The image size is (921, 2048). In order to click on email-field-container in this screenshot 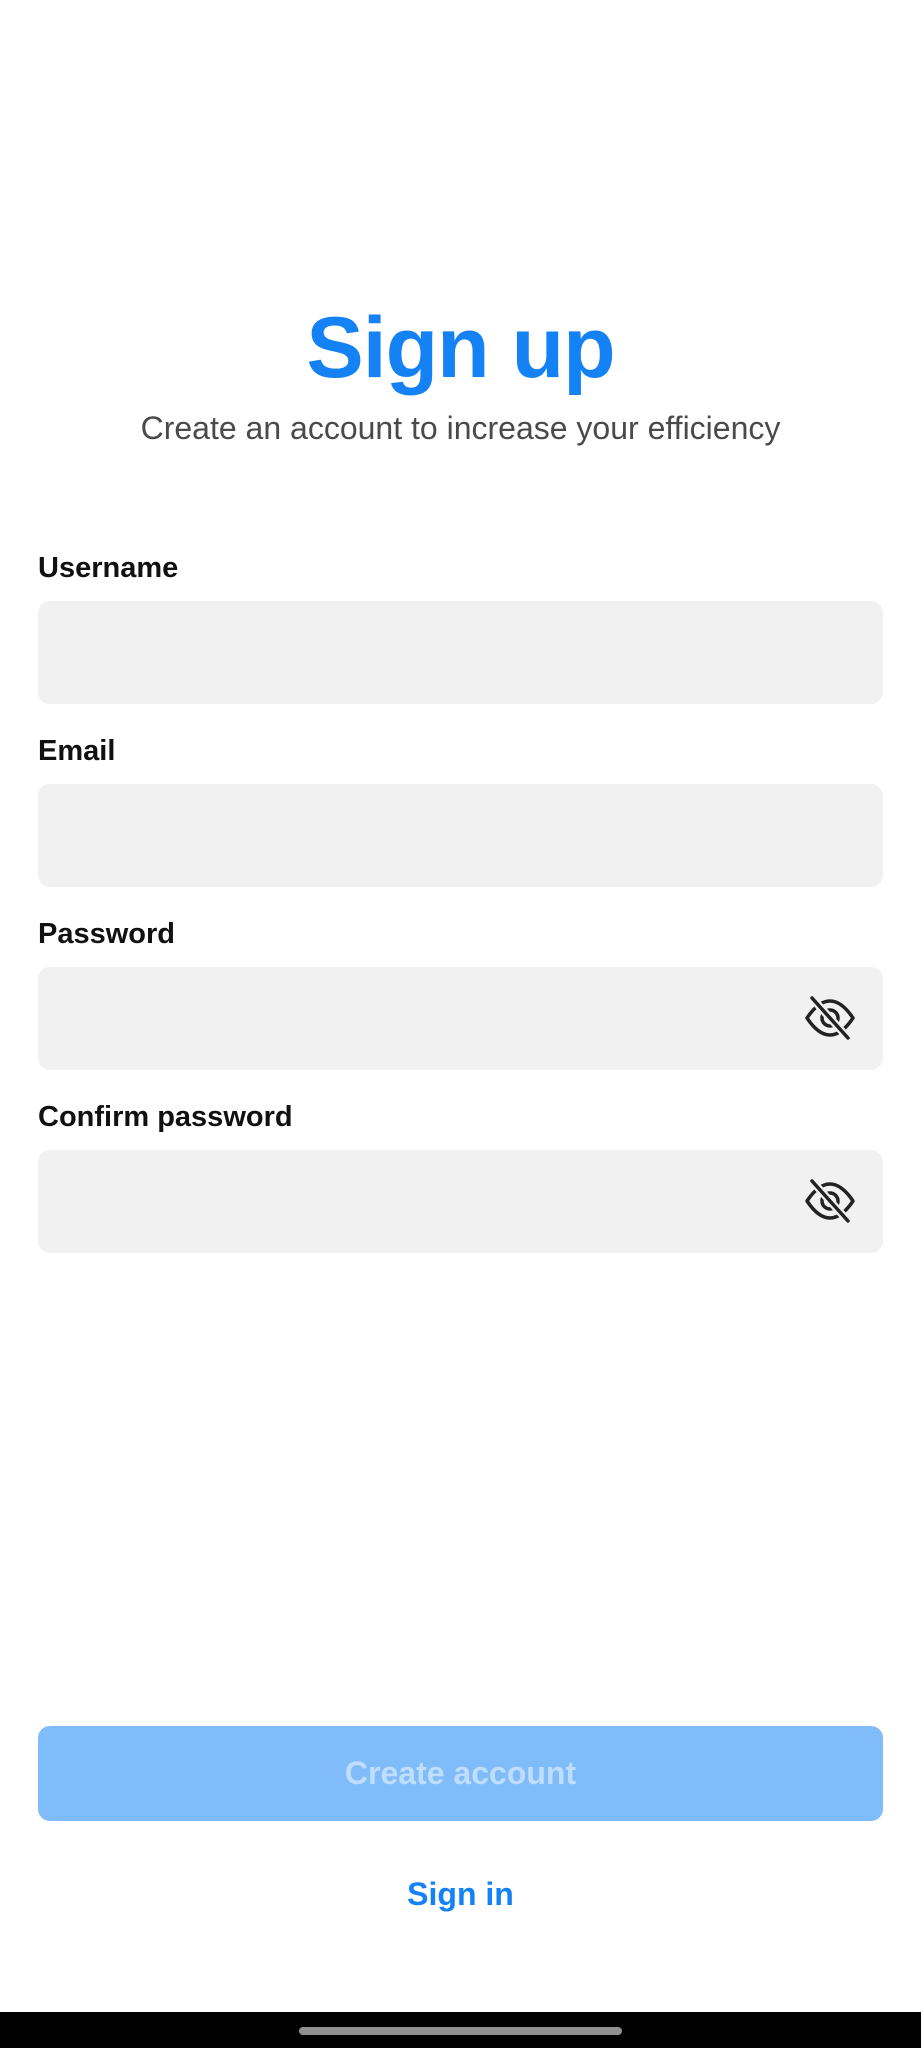, I will do `click(460, 835)`.